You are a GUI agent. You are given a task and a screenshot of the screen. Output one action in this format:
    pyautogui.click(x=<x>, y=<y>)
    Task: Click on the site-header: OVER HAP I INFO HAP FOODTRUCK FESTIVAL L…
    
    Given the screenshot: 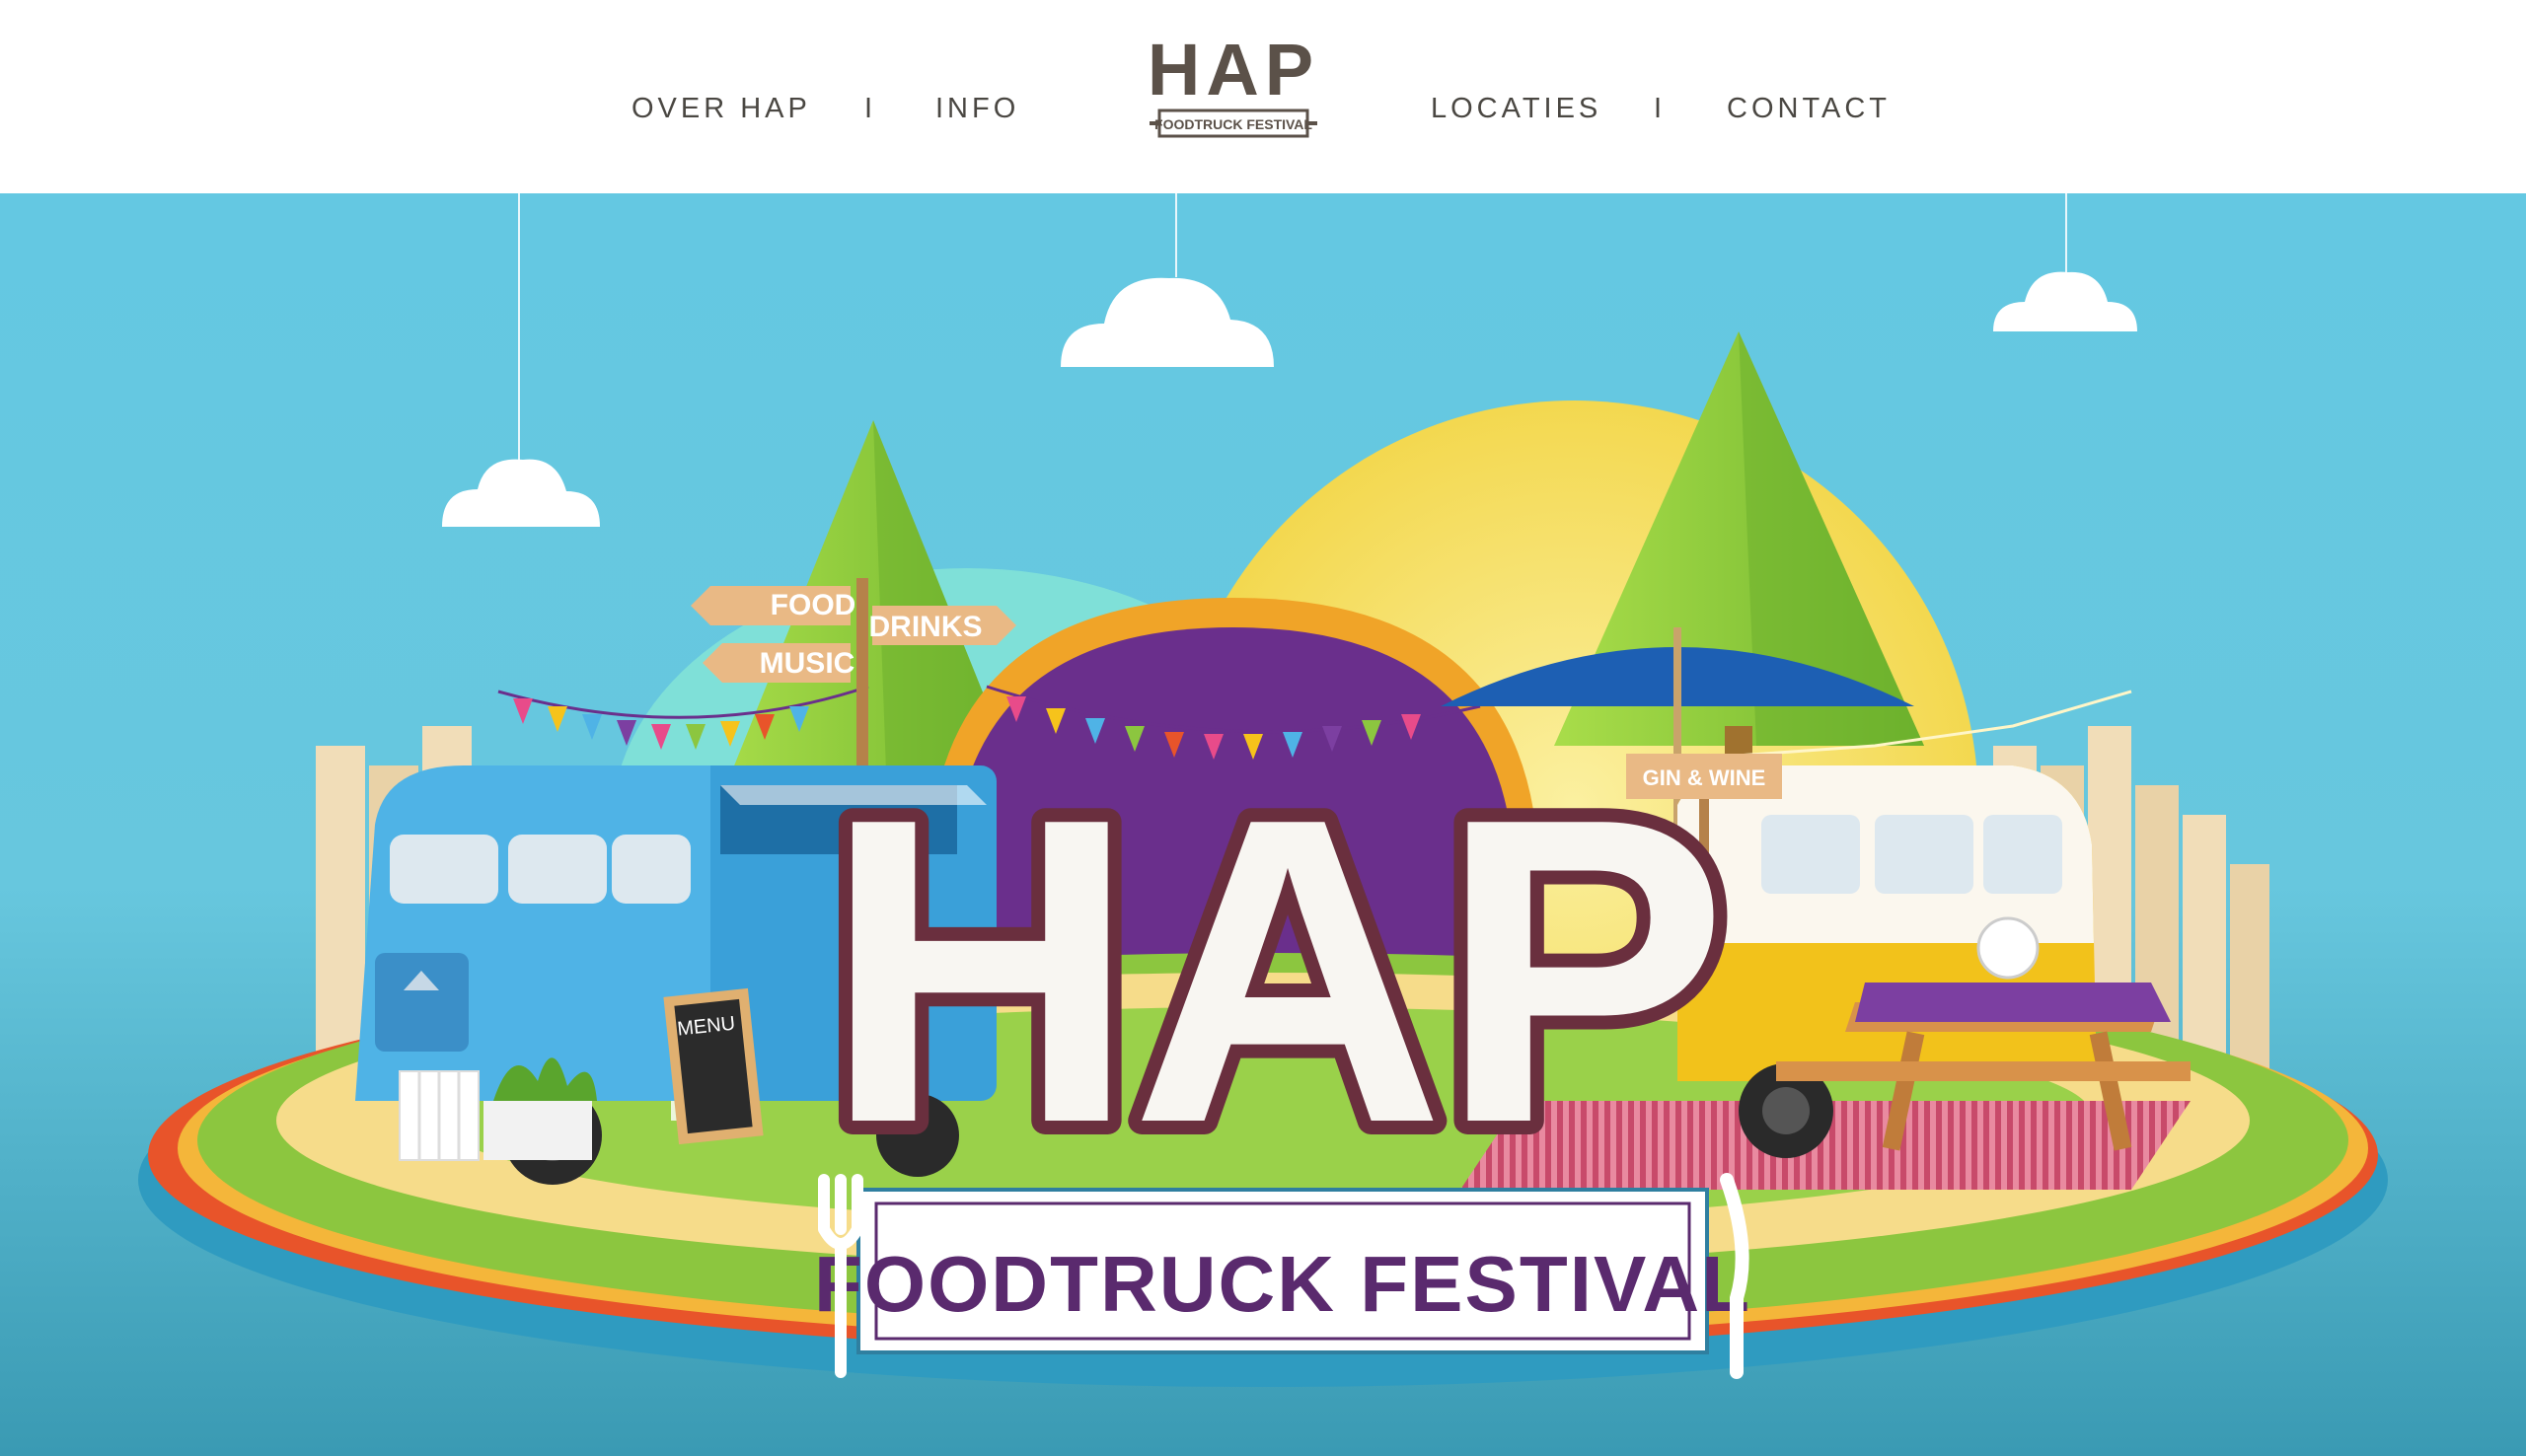 What is the action you would take?
    pyautogui.click(x=1263, y=96)
    